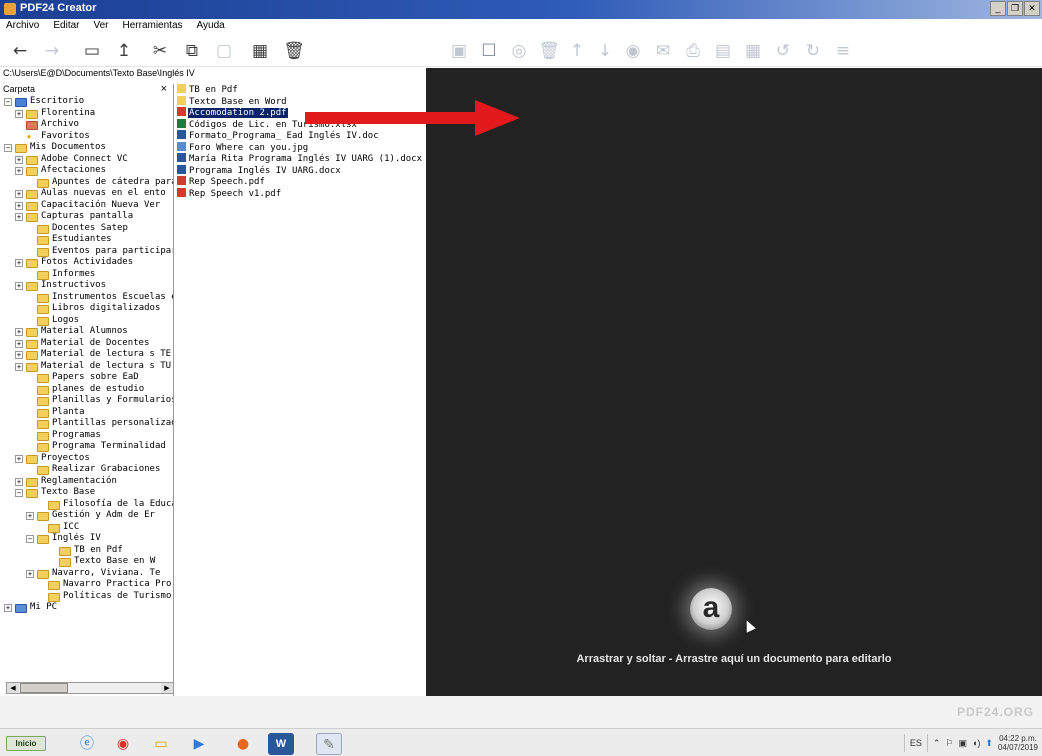  What do you see at coordinates (167, 688) in the screenshot?
I see `scroll-right-icon: ▶` at bounding box center [167, 688].